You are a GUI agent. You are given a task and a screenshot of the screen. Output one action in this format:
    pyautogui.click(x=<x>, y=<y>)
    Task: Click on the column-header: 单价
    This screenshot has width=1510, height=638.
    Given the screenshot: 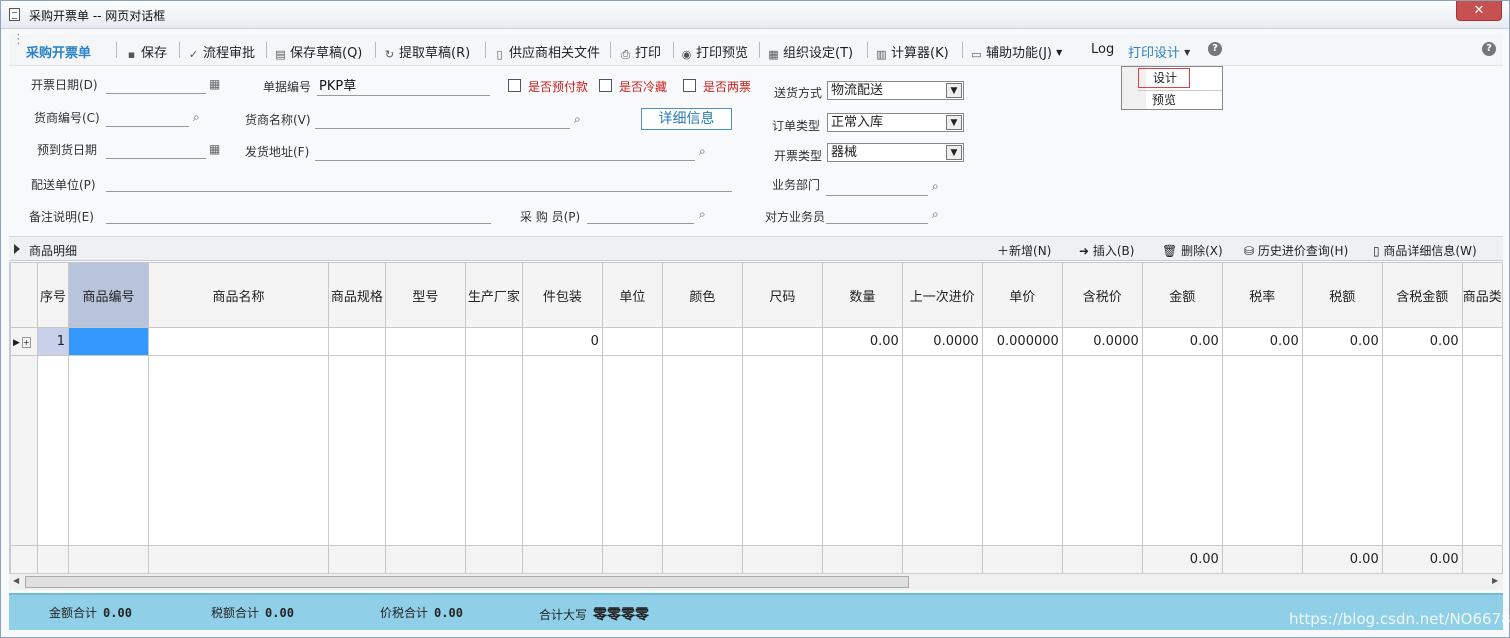 What is the action you would take?
    pyautogui.click(x=1022, y=295)
    